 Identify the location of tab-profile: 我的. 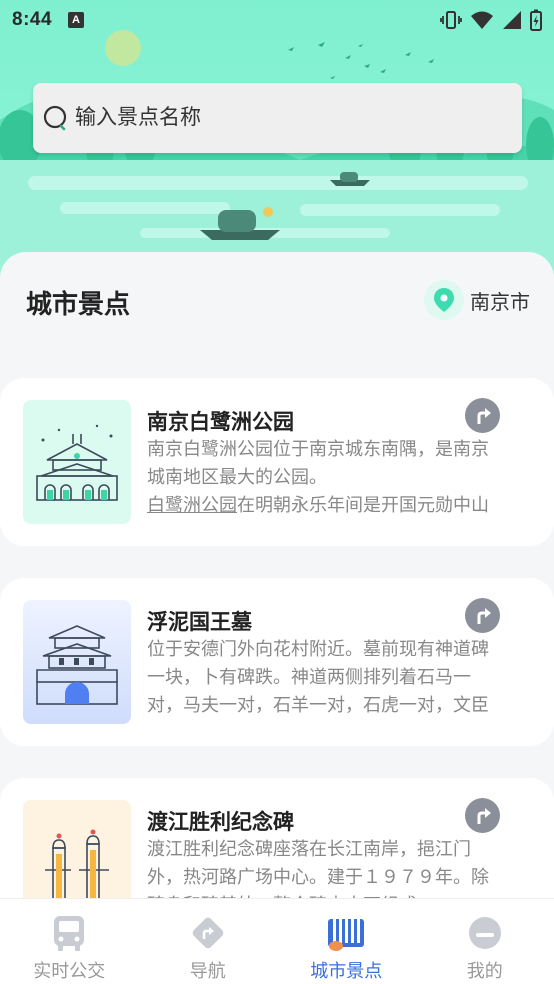
(485, 941).